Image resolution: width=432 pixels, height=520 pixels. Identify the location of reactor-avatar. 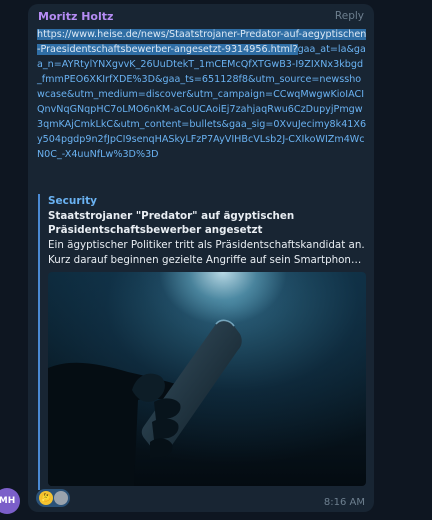
(61, 498).